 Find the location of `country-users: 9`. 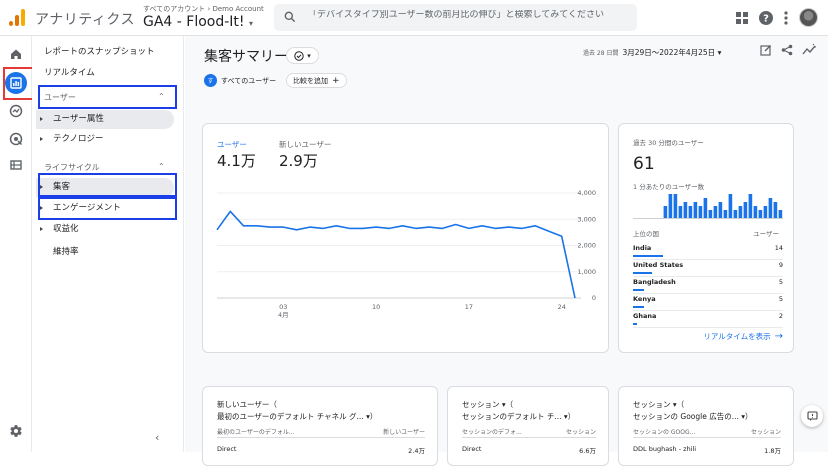

country-users: 9 is located at coordinates (780, 265).